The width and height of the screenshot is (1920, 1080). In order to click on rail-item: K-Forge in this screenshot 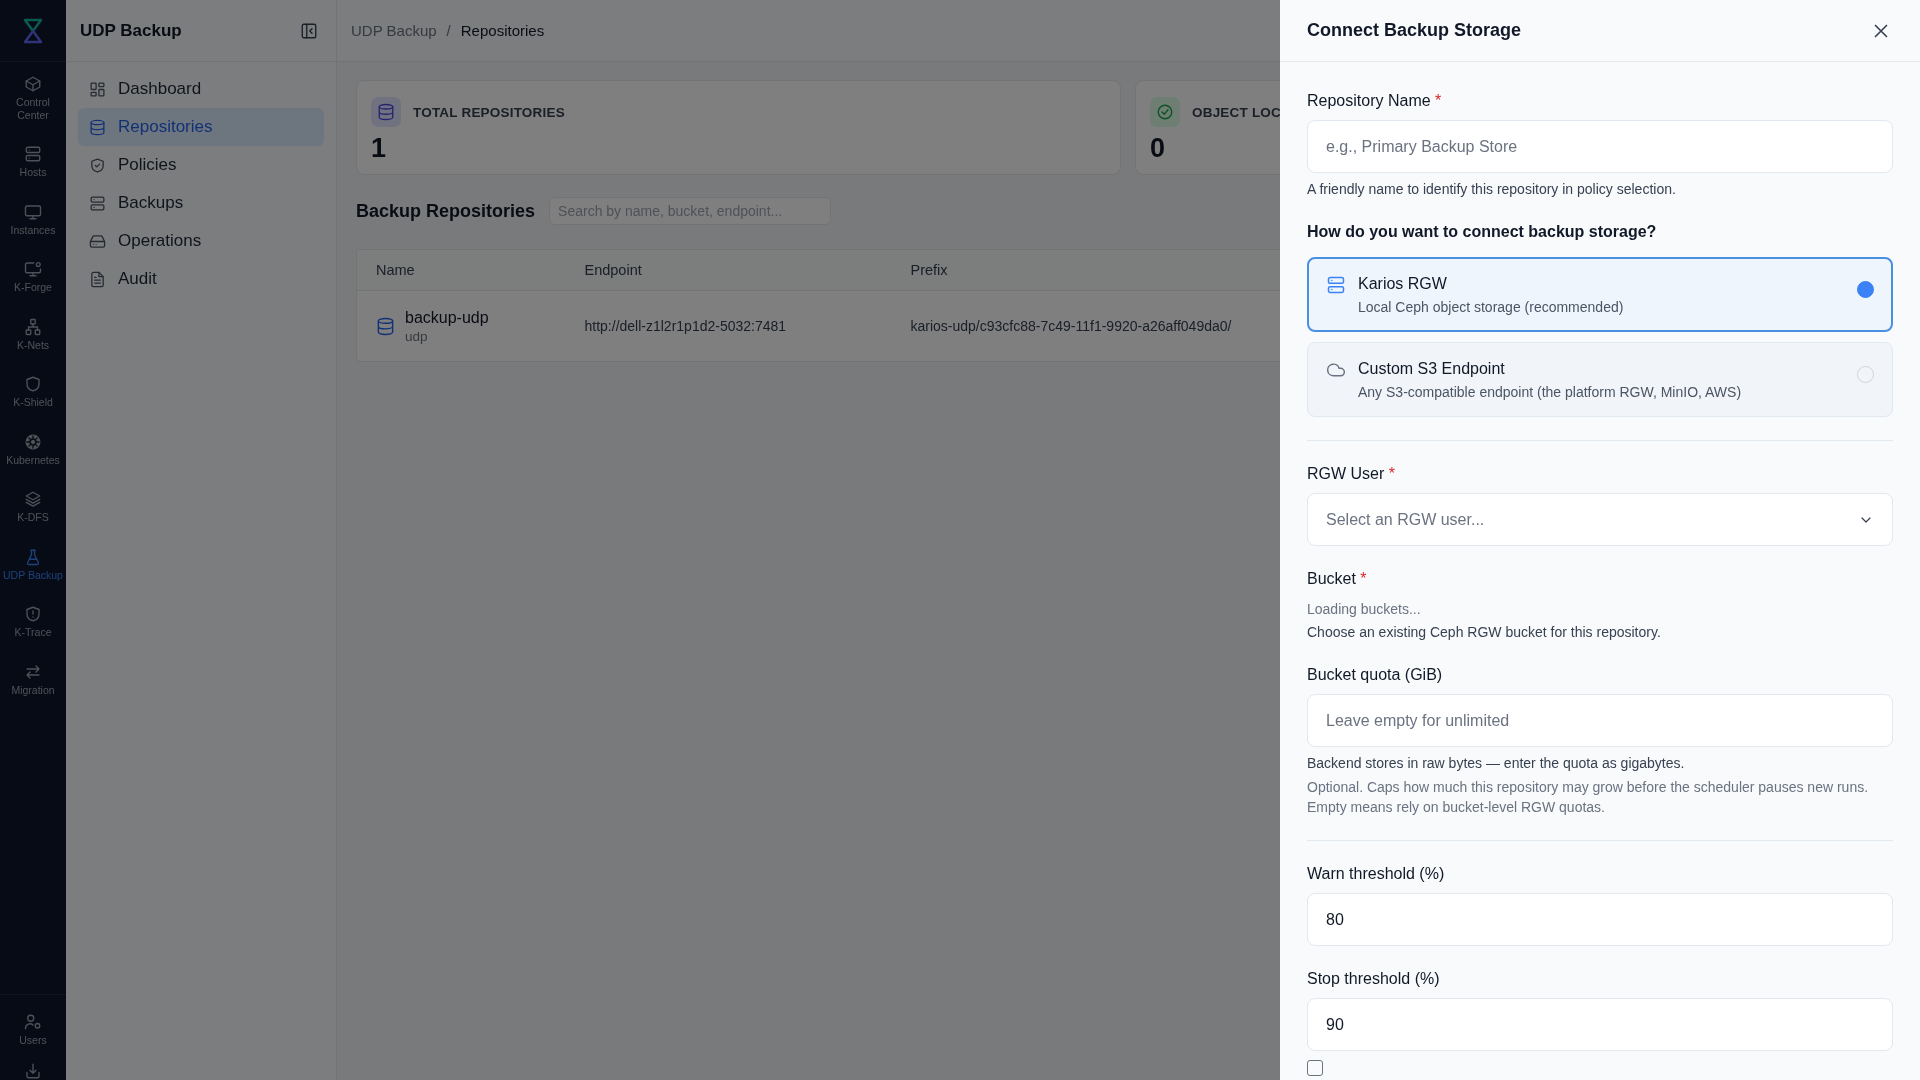, I will do `click(33, 277)`.